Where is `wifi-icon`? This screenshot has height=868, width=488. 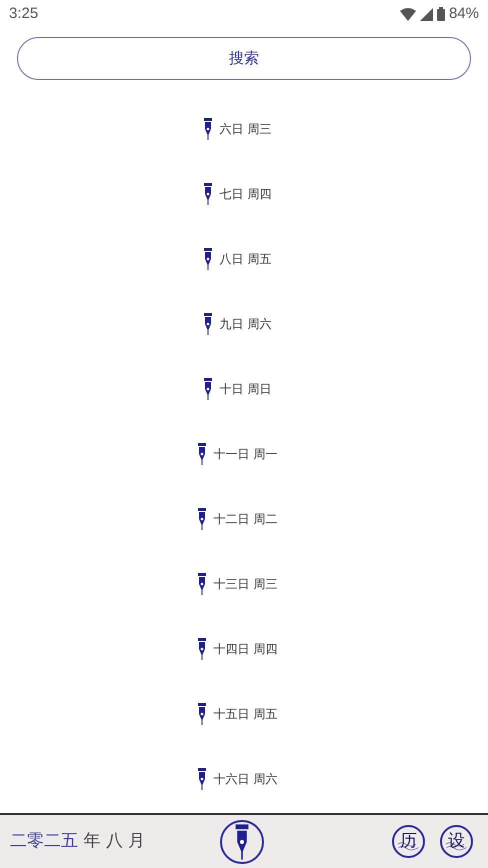 wifi-icon is located at coordinates (408, 14).